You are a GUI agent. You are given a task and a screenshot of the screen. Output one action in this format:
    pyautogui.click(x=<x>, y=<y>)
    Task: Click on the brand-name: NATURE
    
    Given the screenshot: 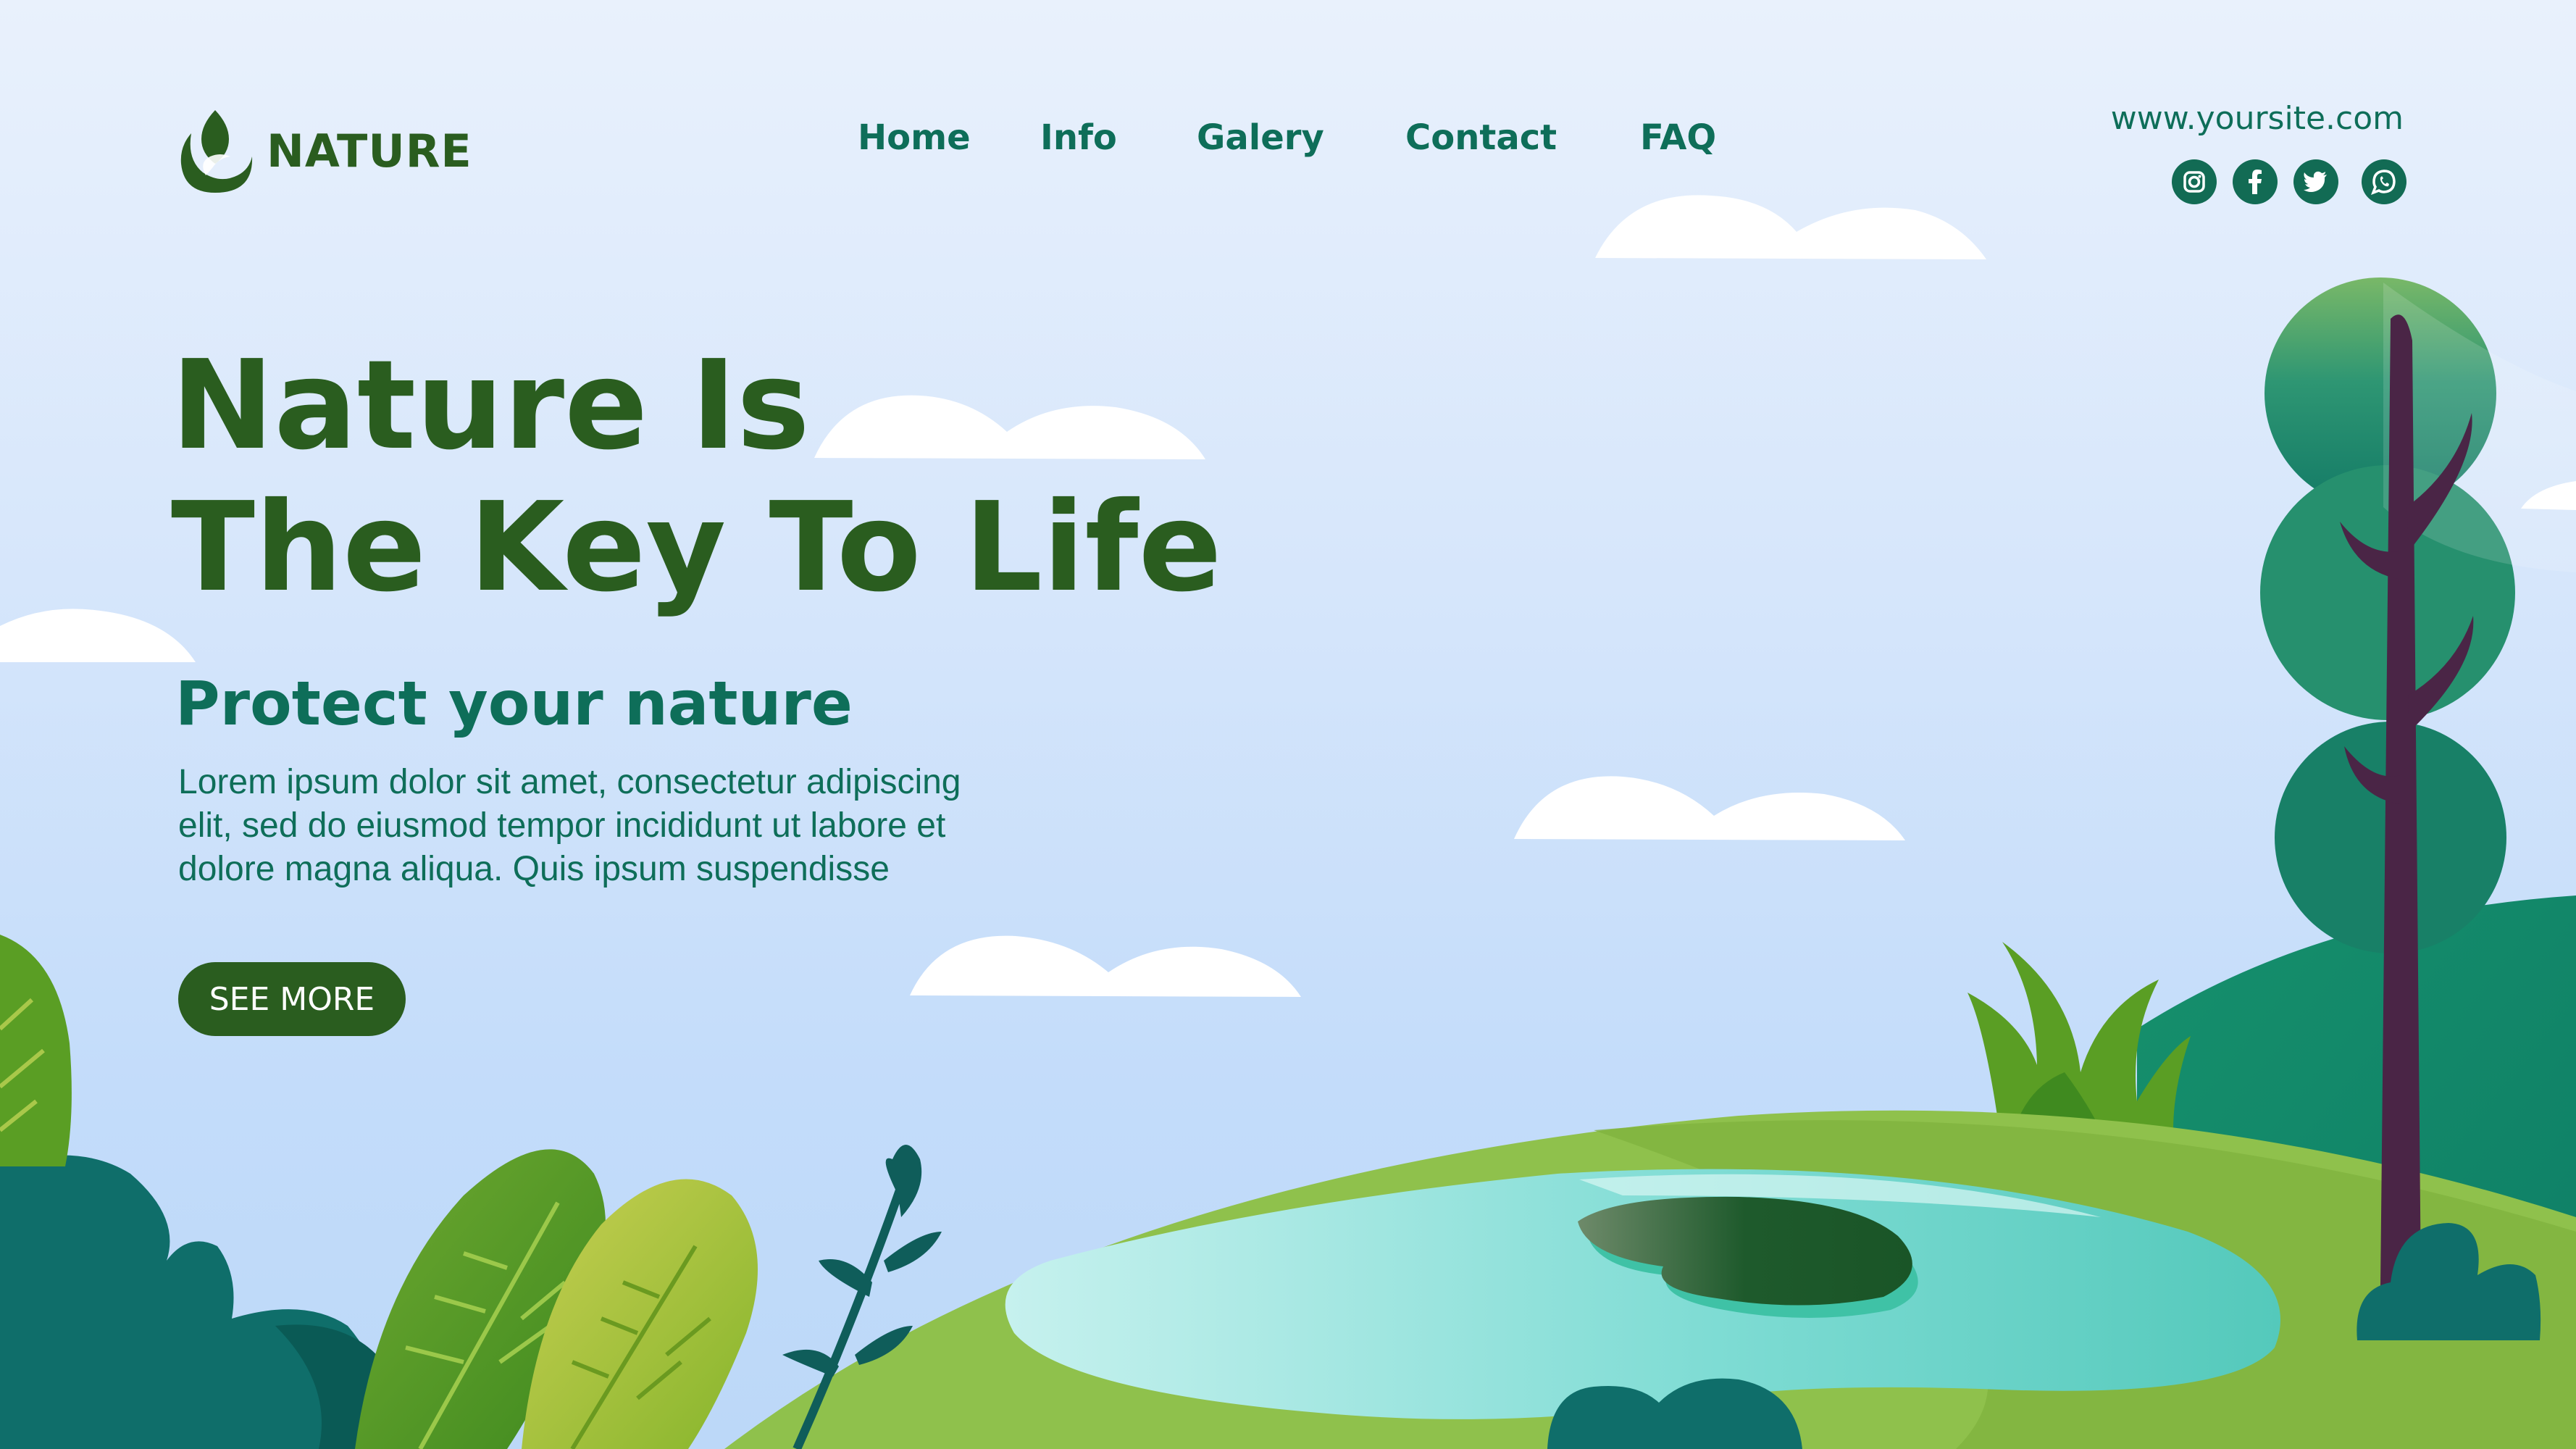 What is the action you would take?
    pyautogui.click(x=369, y=151)
    